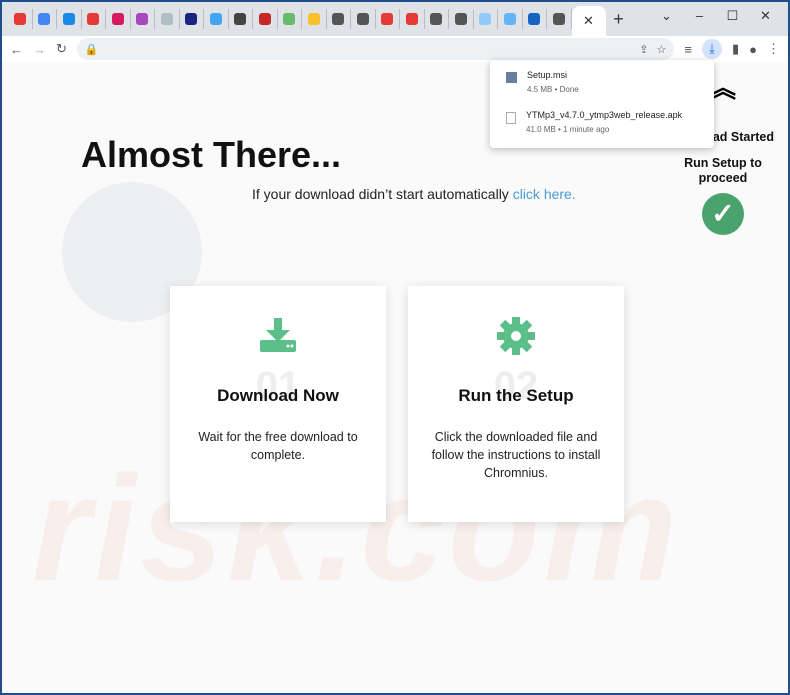  What do you see at coordinates (516, 395) in the screenshot?
I see `card-title: Run the Setup` at bounding box center [516, 395].